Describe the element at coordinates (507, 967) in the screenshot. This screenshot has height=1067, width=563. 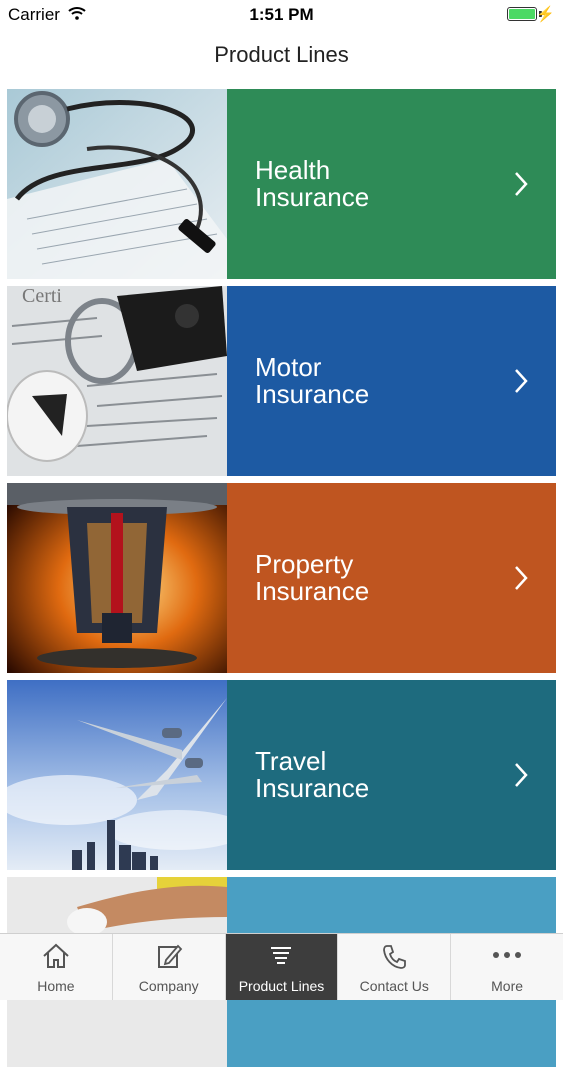
I see `tab-more: More` at that location.